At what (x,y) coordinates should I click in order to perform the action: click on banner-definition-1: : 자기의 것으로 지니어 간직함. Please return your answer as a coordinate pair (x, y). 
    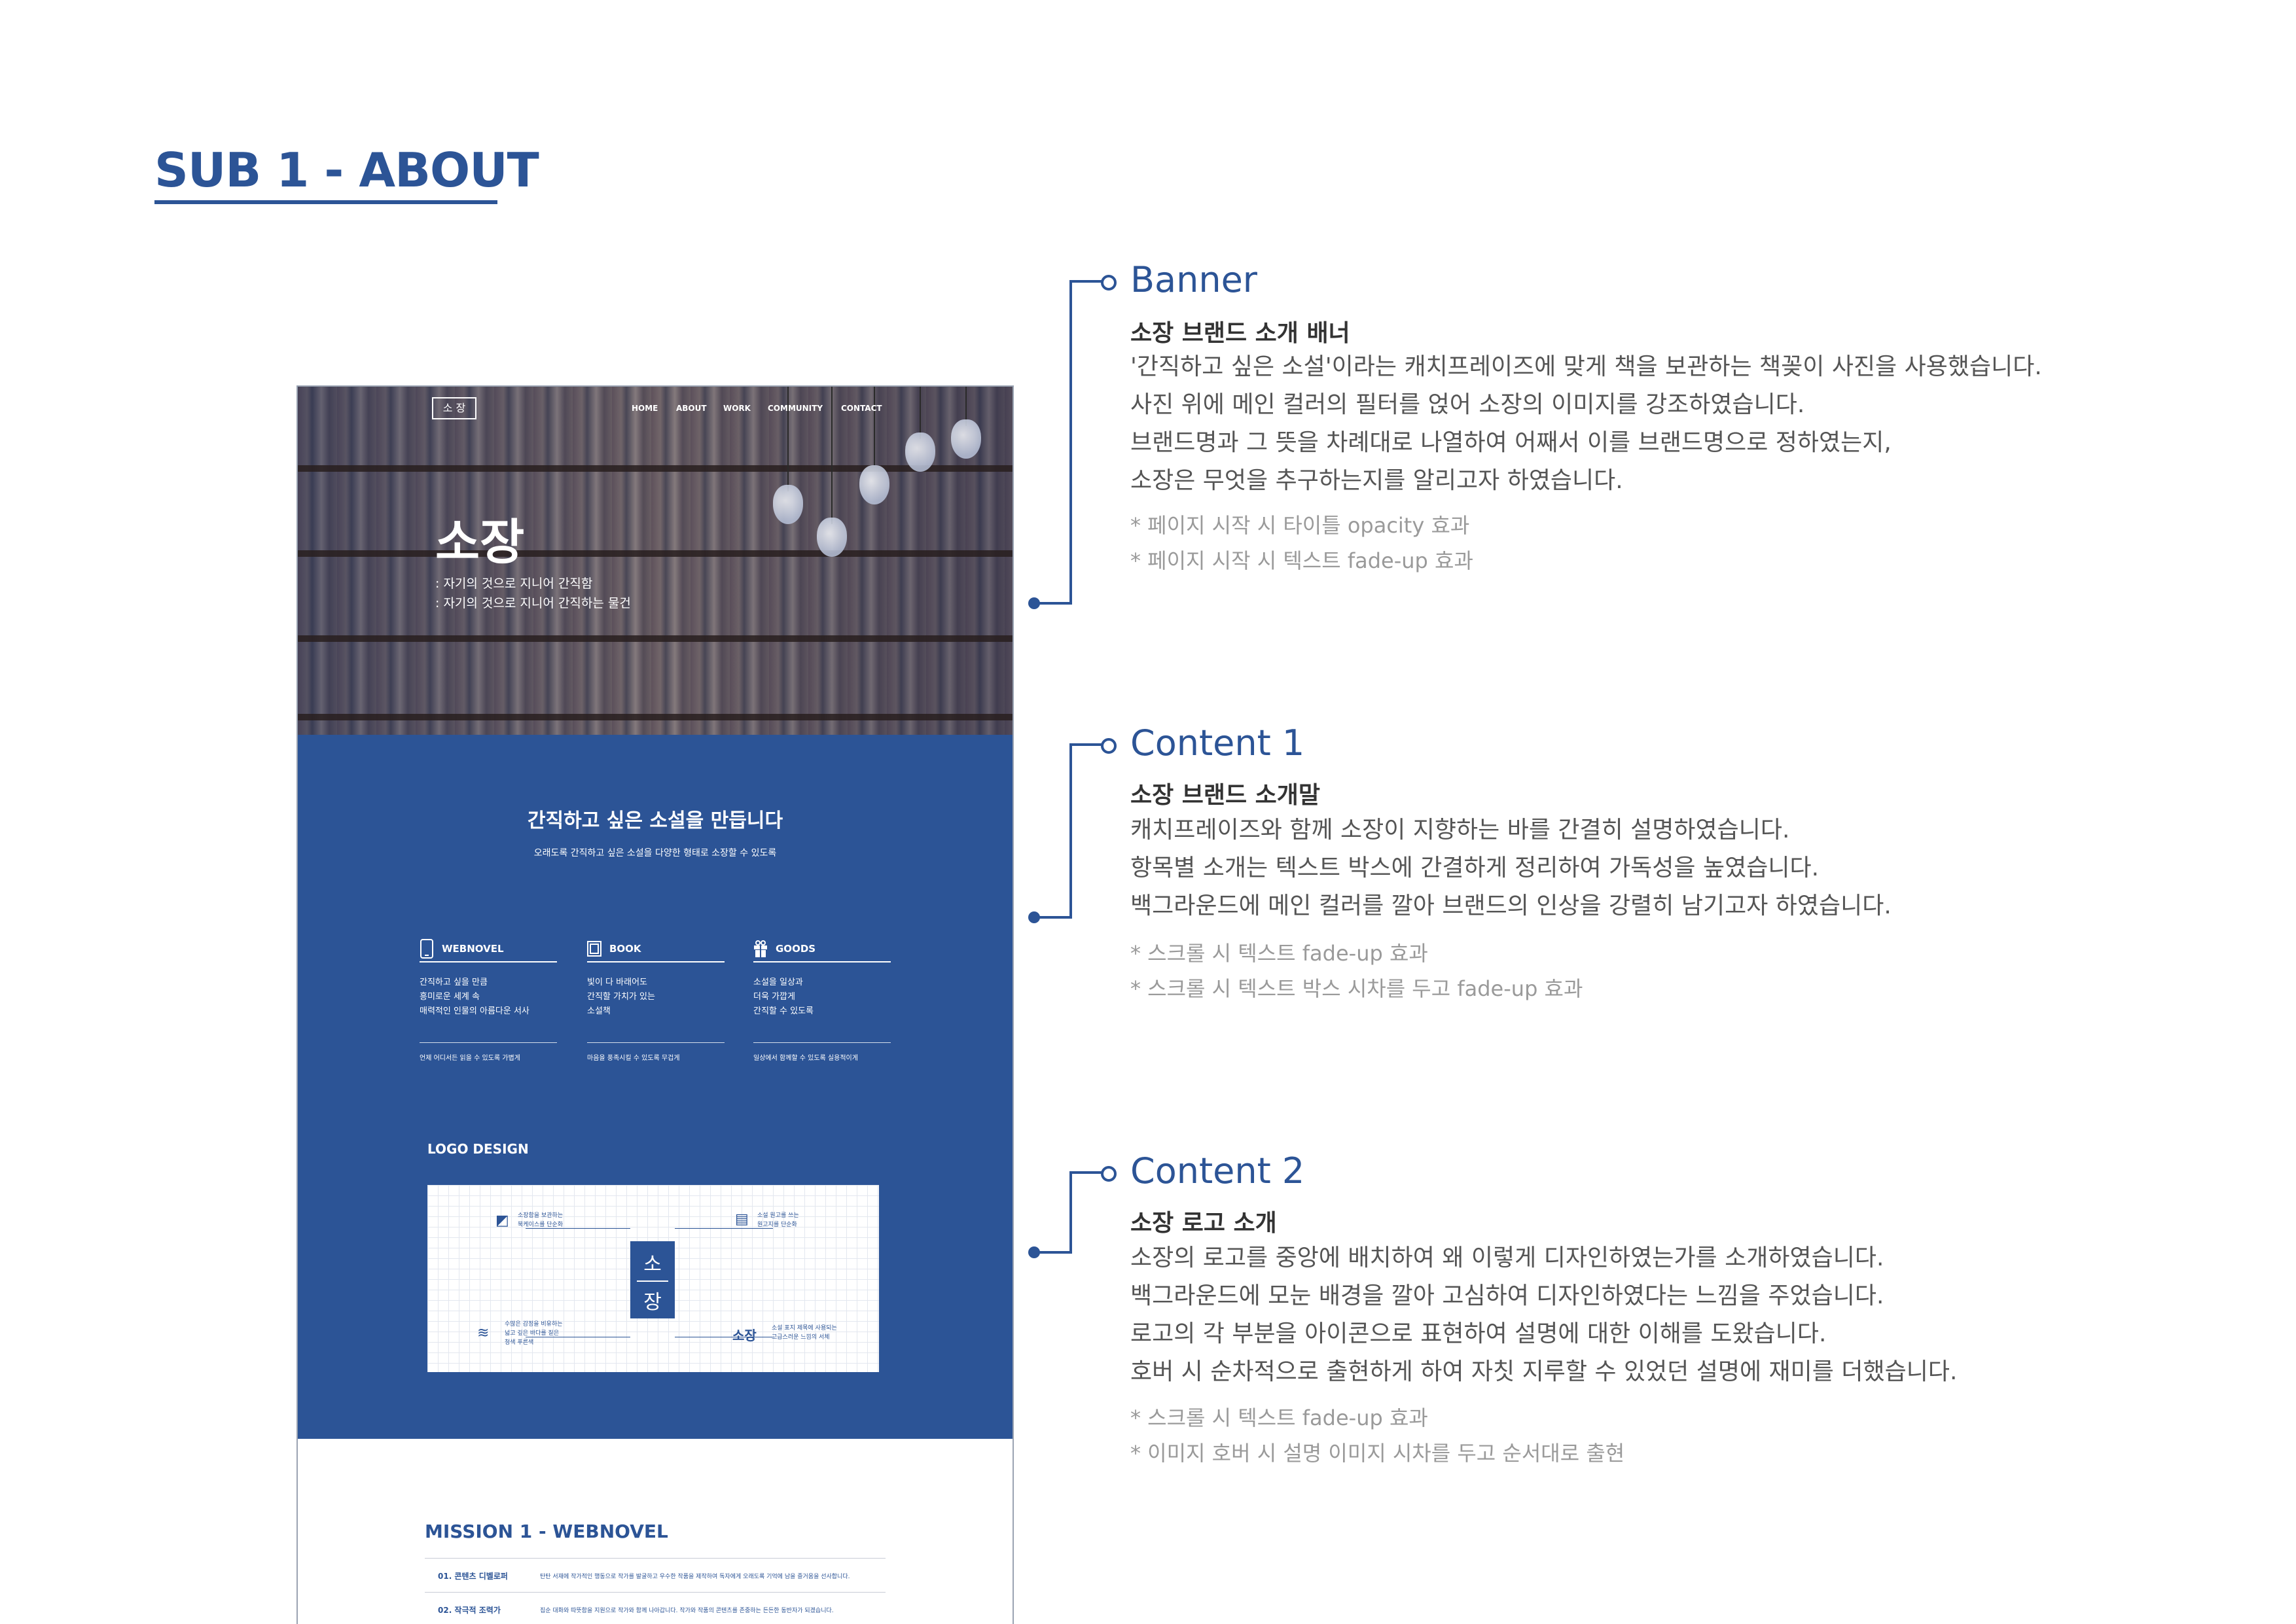
    Looking at the image, I should click on (514, 583).